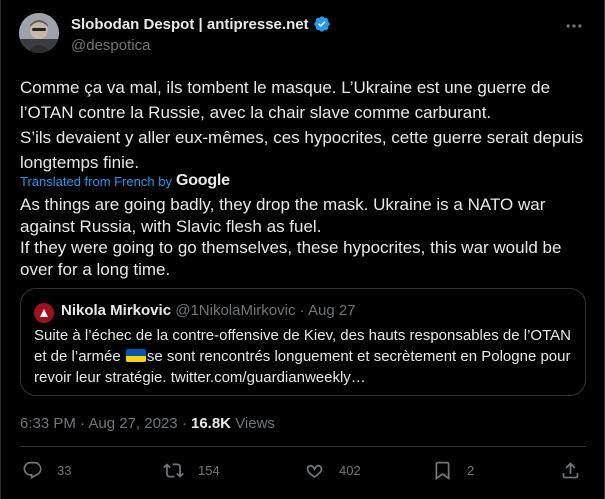  I want to click on reply-button: 33, so click(46, 470).